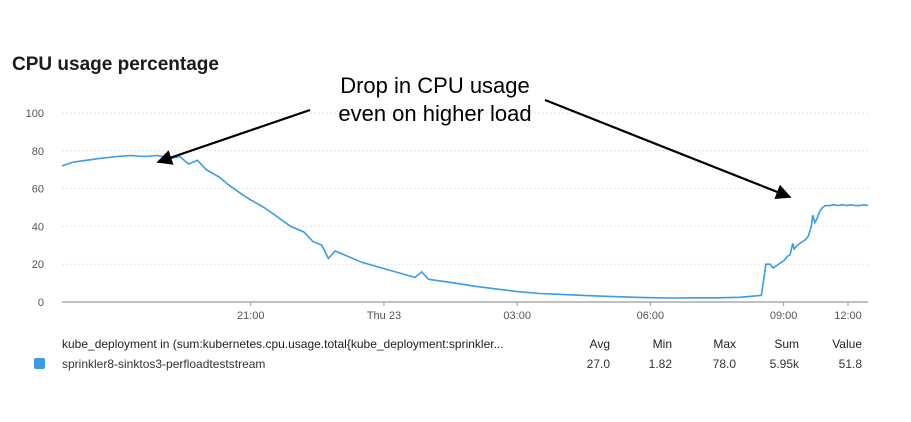 The image size is (911, 422). Describe the element at coordinates (784, 316) in the screenshot. I see `x-tick-label: 09:00` at that location.